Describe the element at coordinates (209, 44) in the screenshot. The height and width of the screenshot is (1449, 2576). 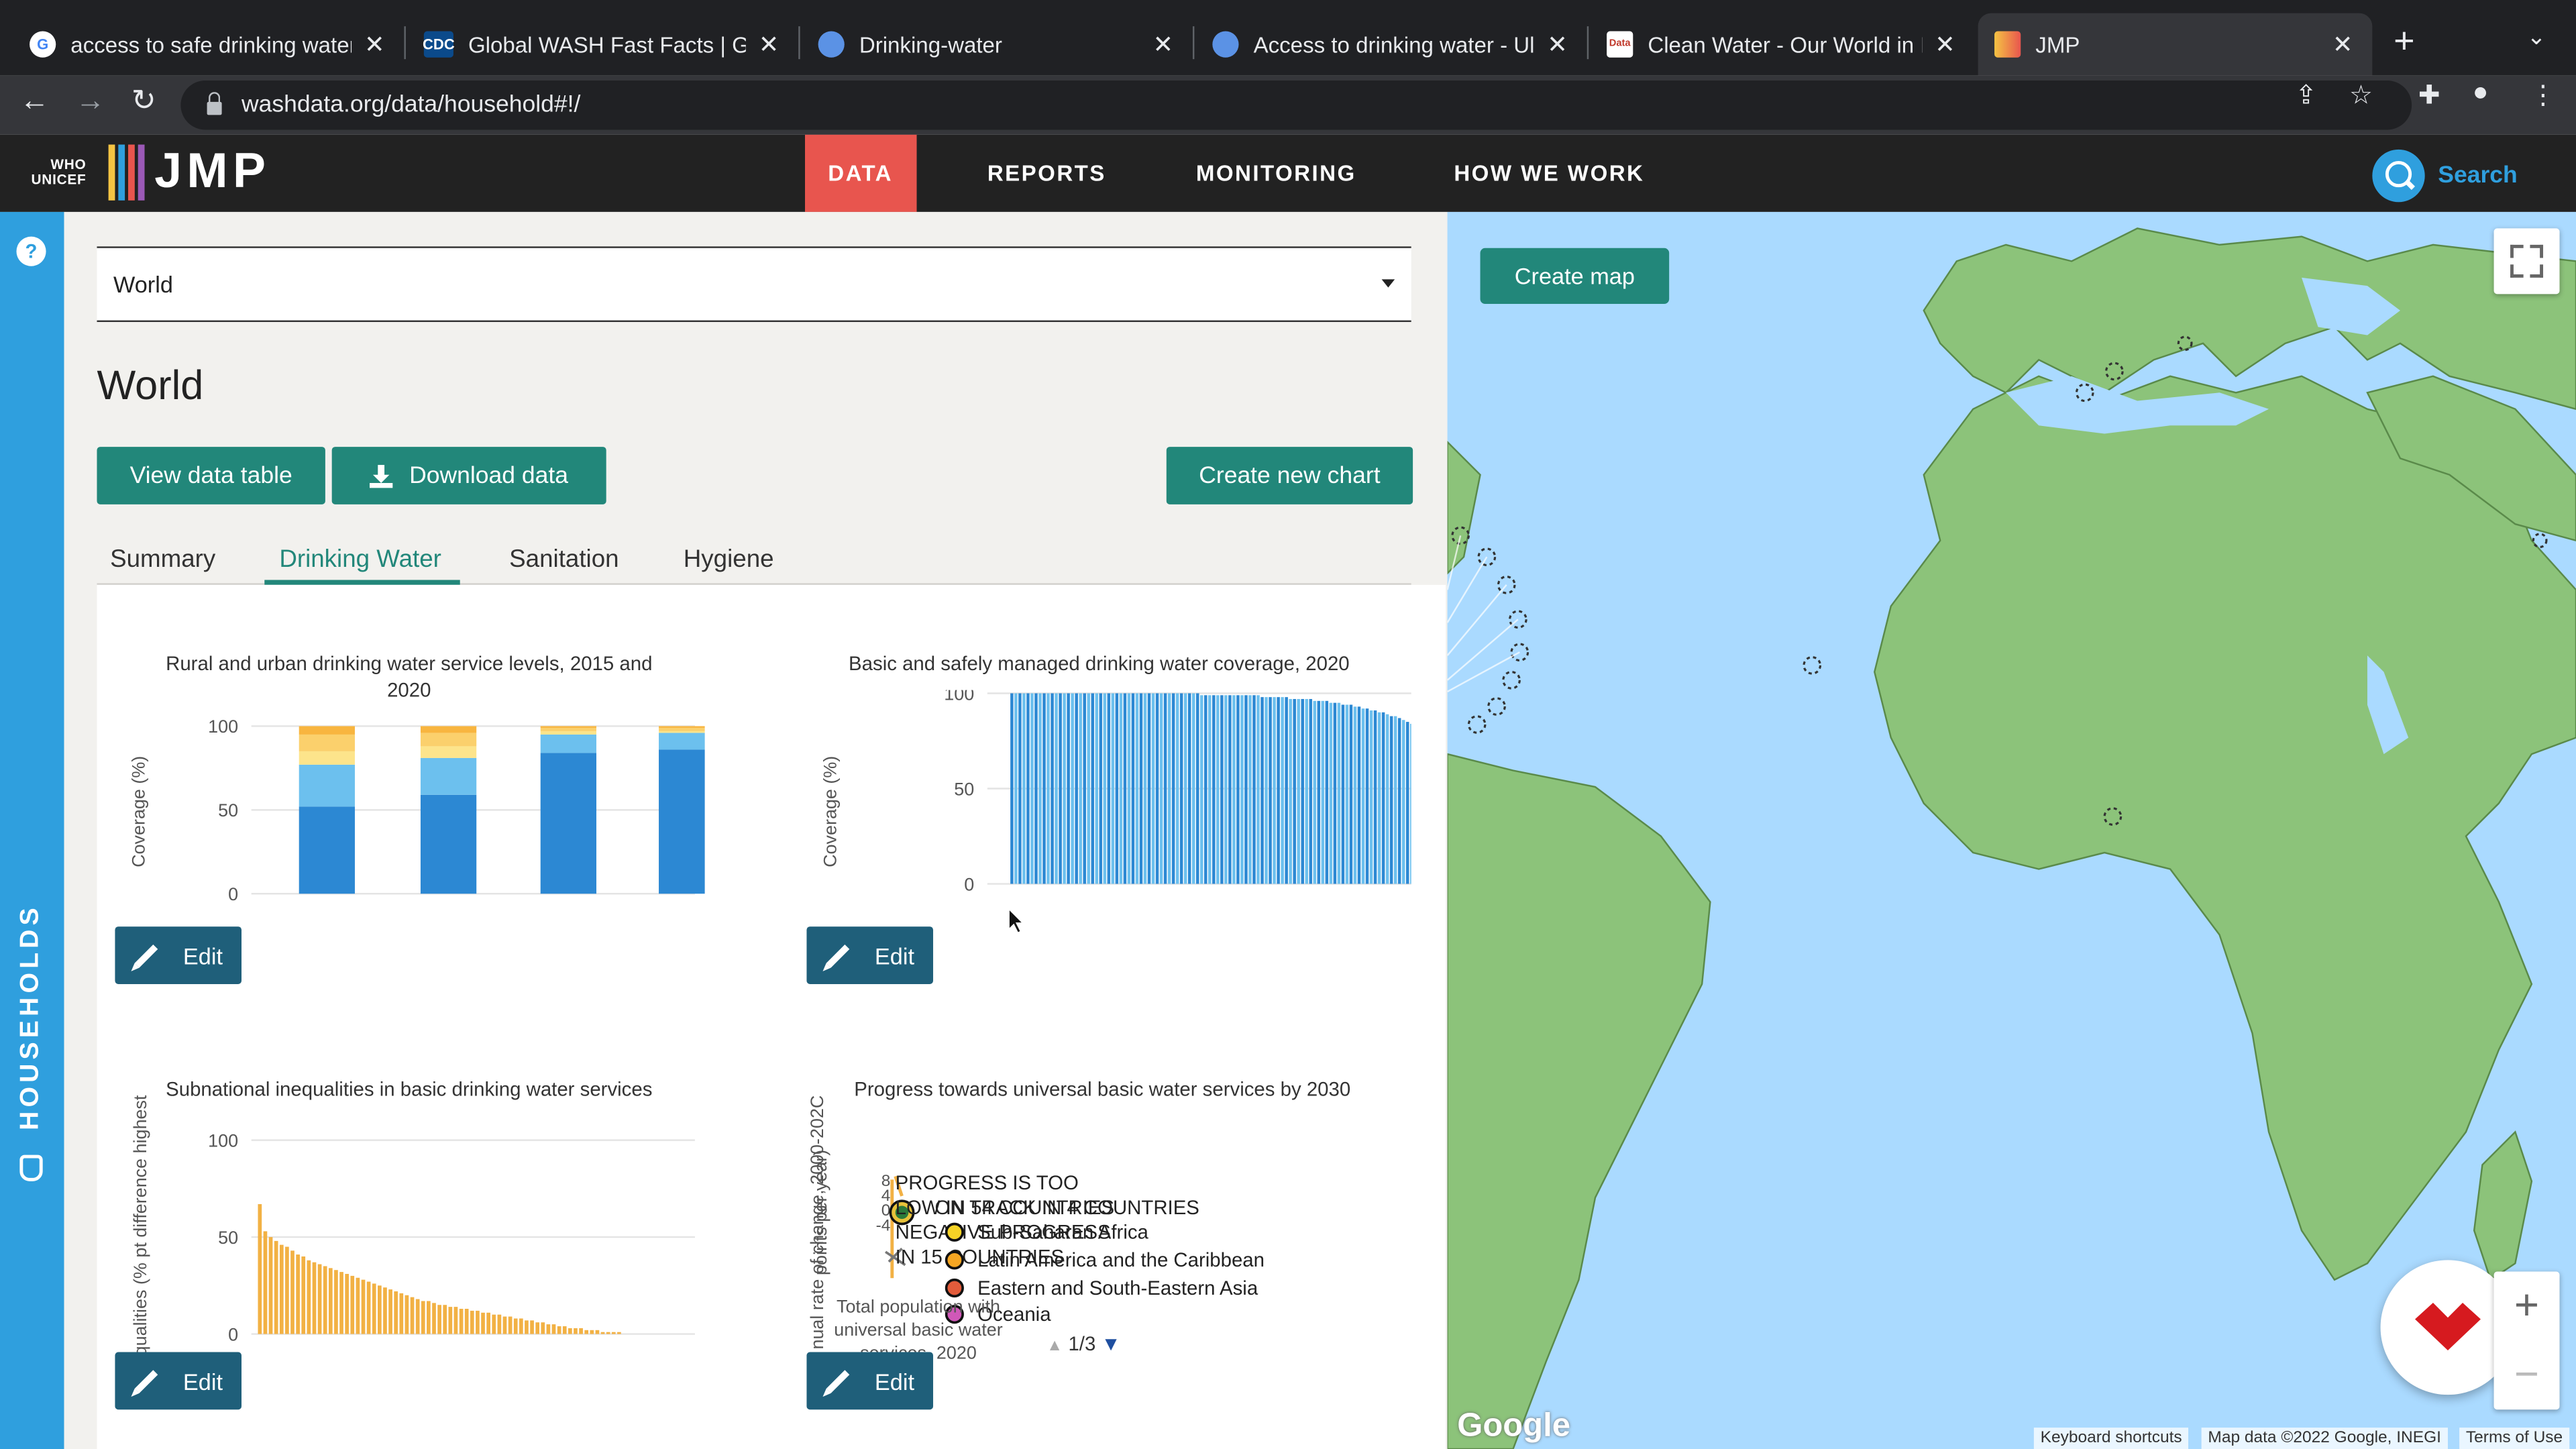
I see `browser-tab-google: G access to safe drinking water ✕` at that location.